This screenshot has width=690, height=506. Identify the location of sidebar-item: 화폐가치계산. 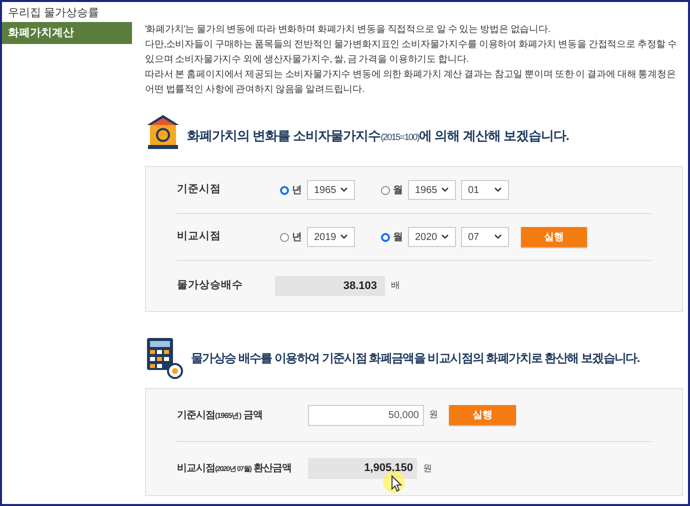
(67, 33).